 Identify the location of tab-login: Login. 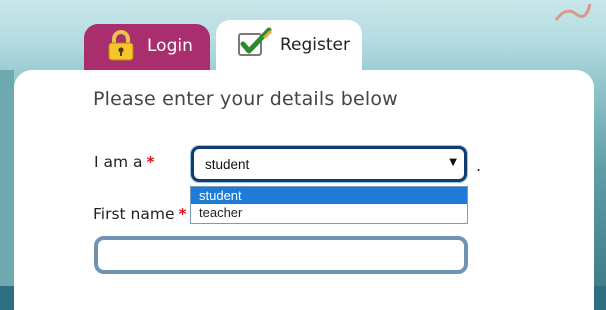
(147, 47).